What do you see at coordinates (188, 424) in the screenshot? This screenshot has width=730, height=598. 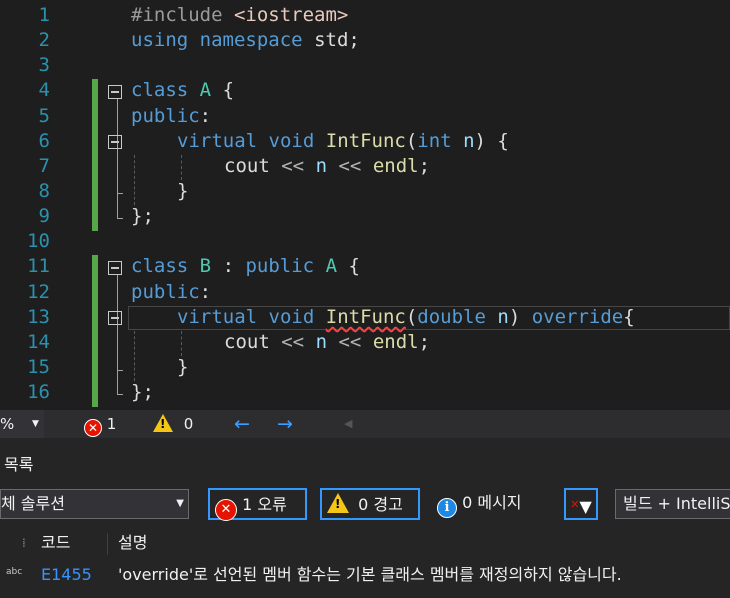 I see `warning-count: 0` at bounding box center [188, 424].